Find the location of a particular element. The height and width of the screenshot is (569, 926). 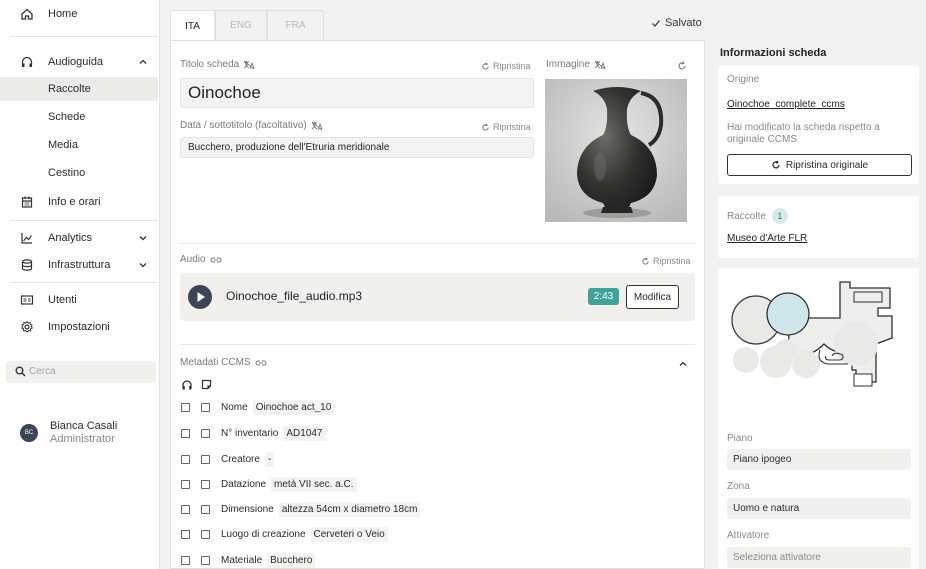

zone-select: Uomo e natura is located at coordinates (819, 508).